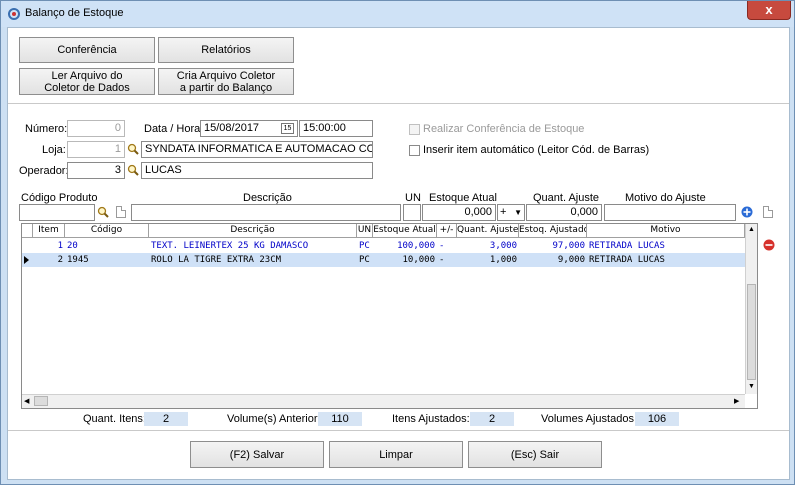  I want to click on cria-arquivo-line1: Cria Arquivo Coletor, so click(226, 75).